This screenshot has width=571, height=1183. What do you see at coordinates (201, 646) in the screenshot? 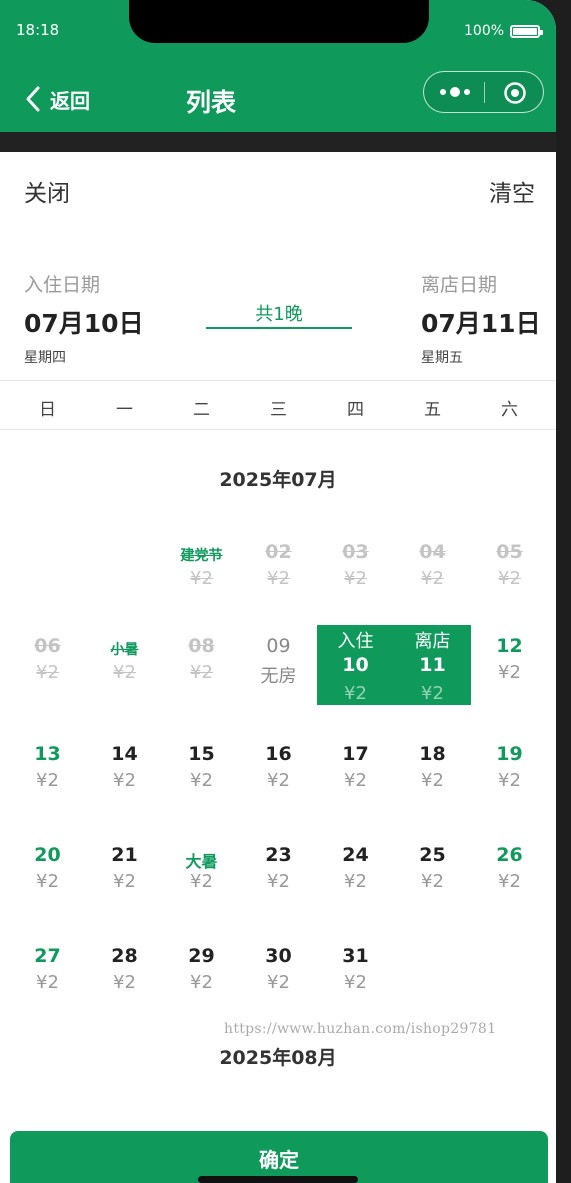
I see `day-number: 08` at bounding box center [201, 646].